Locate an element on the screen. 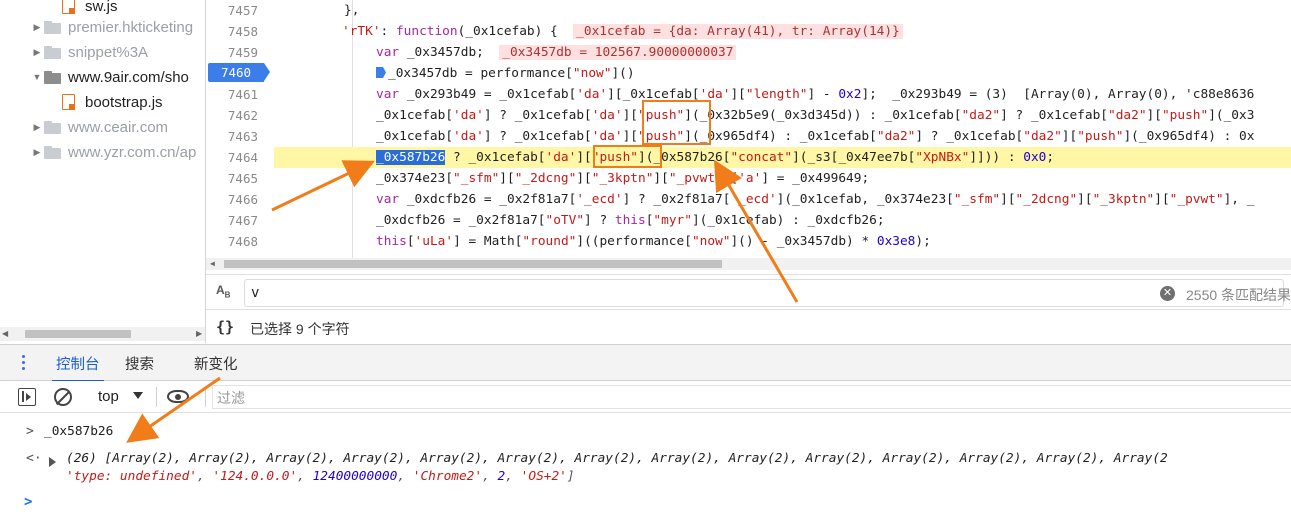 The height and width of the screenshot is (524, 1291). tree-item-9air: ▼ www.9air.com/sho is located at coordinates (102, 77).